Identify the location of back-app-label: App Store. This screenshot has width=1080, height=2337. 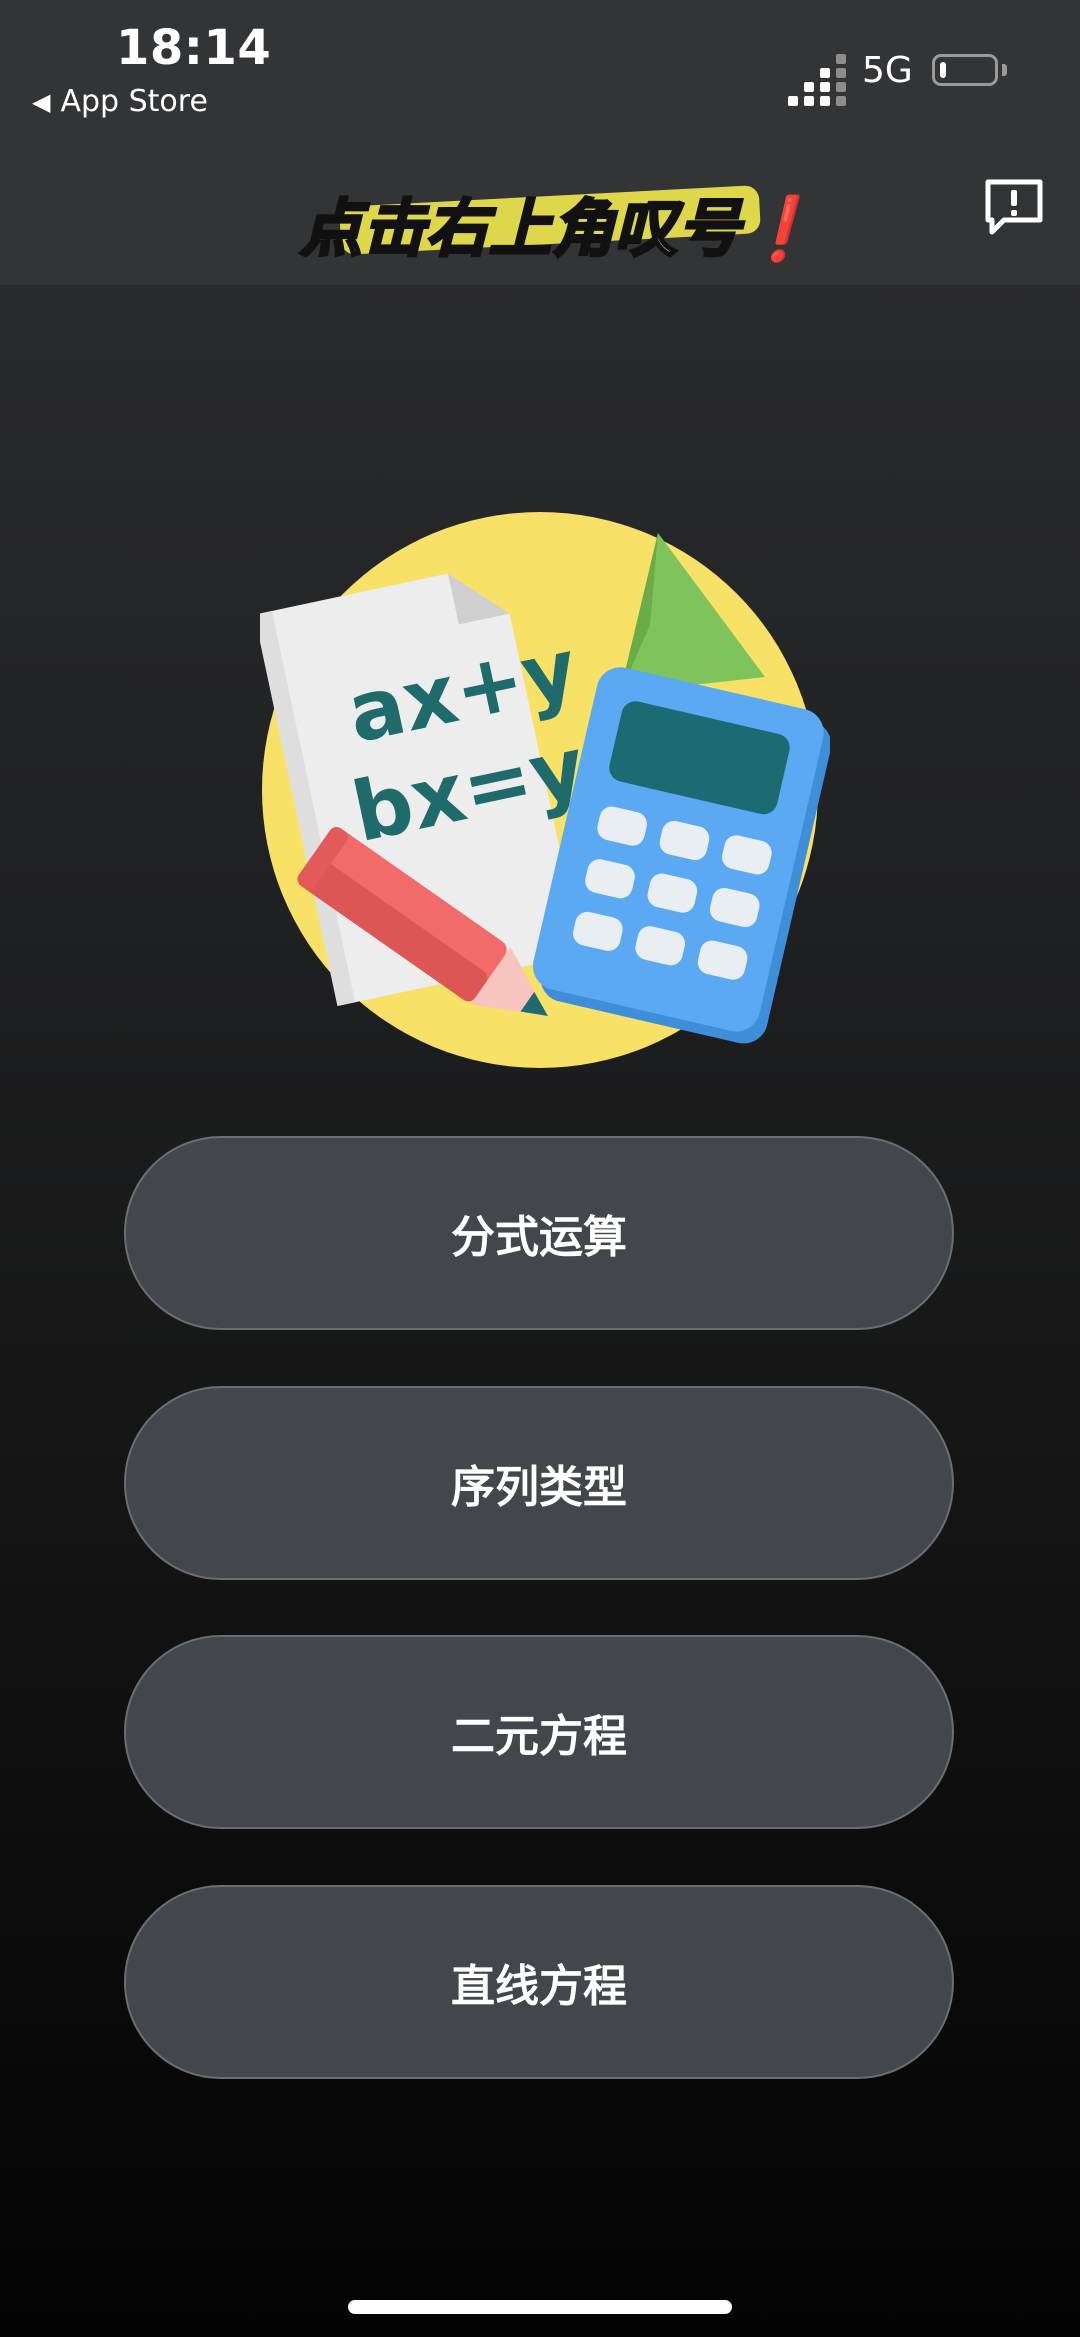
(134, 101).